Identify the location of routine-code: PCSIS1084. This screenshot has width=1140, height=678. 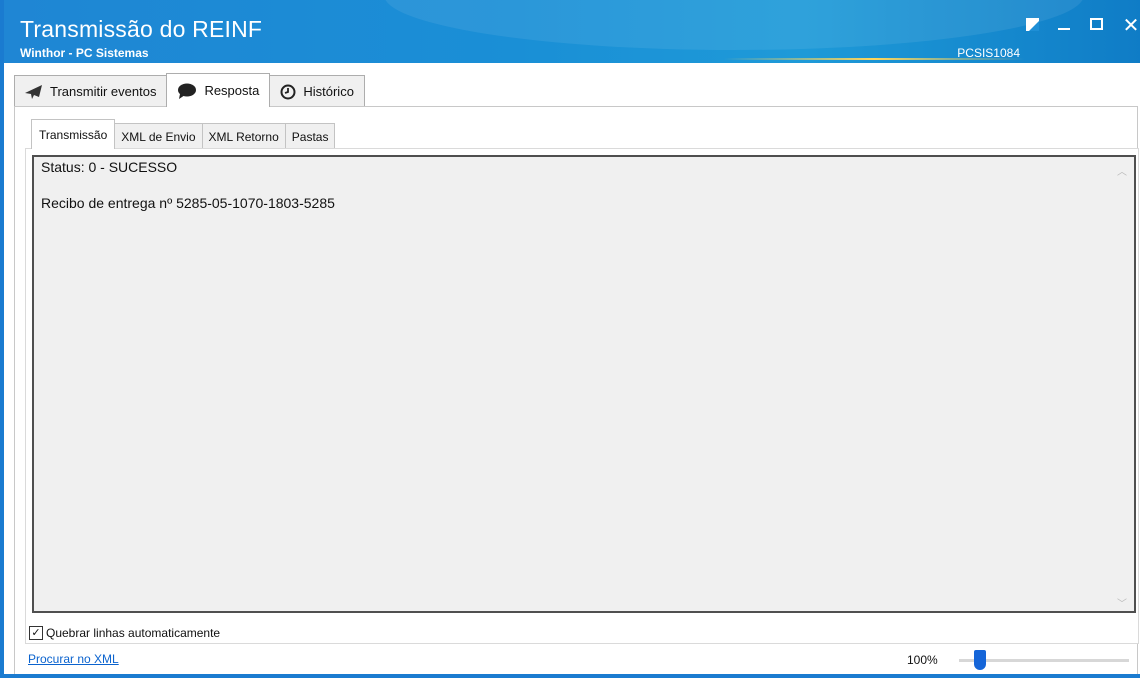
(988, 53).